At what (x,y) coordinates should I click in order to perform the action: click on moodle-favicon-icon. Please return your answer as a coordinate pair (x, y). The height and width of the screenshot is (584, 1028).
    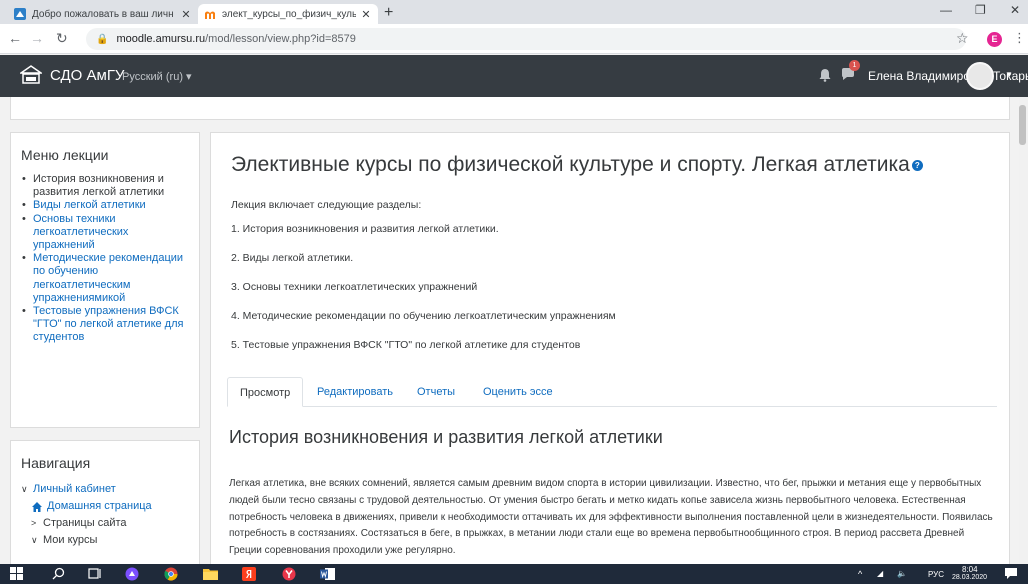
    Looking at the image, I should click on (20, 14).